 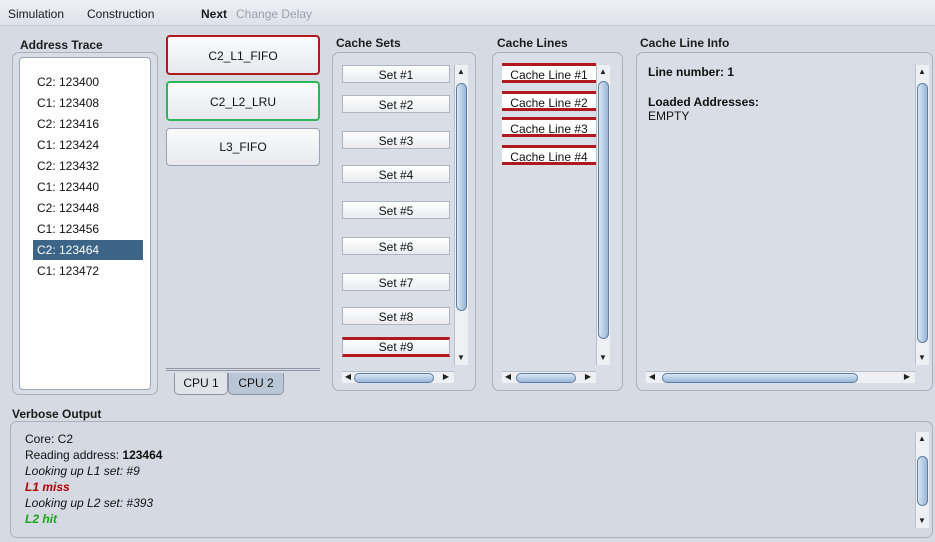 I want to click on verbose-reading-value: 123464, so click(x=142, y=455).